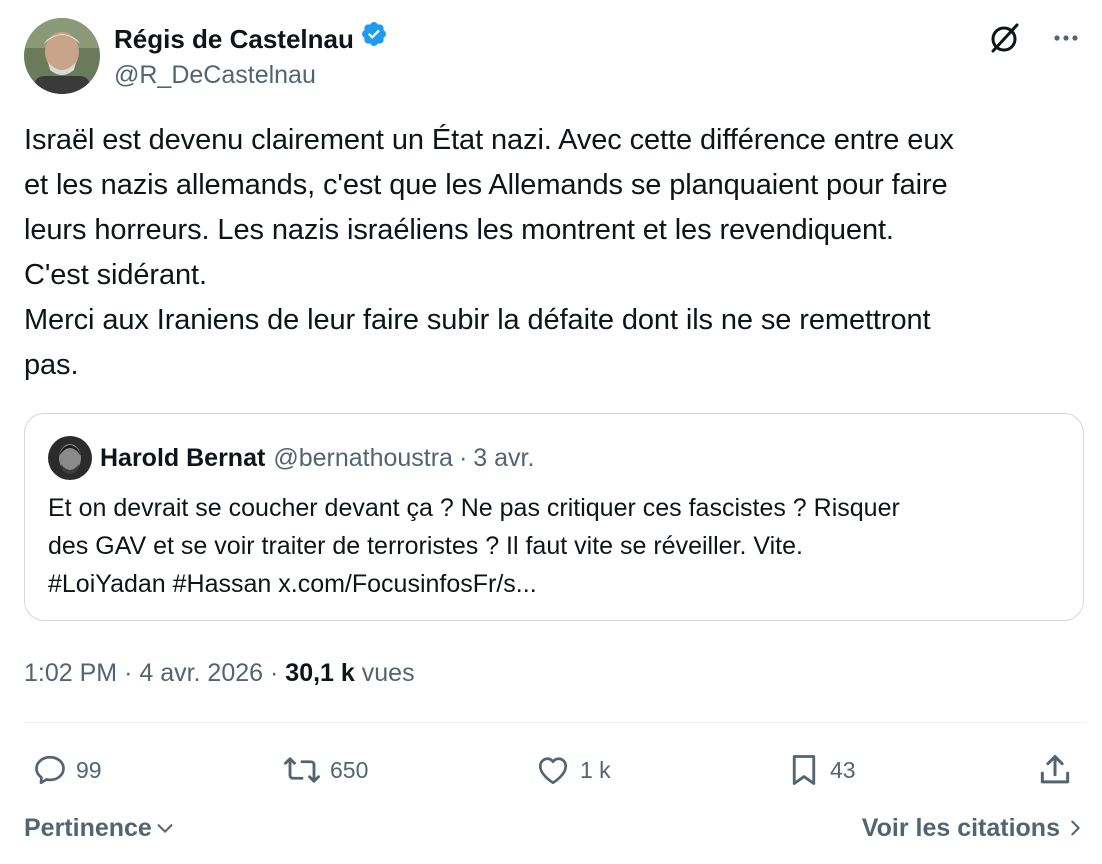  I want to click on repost-button: 650, so click(325, 770).